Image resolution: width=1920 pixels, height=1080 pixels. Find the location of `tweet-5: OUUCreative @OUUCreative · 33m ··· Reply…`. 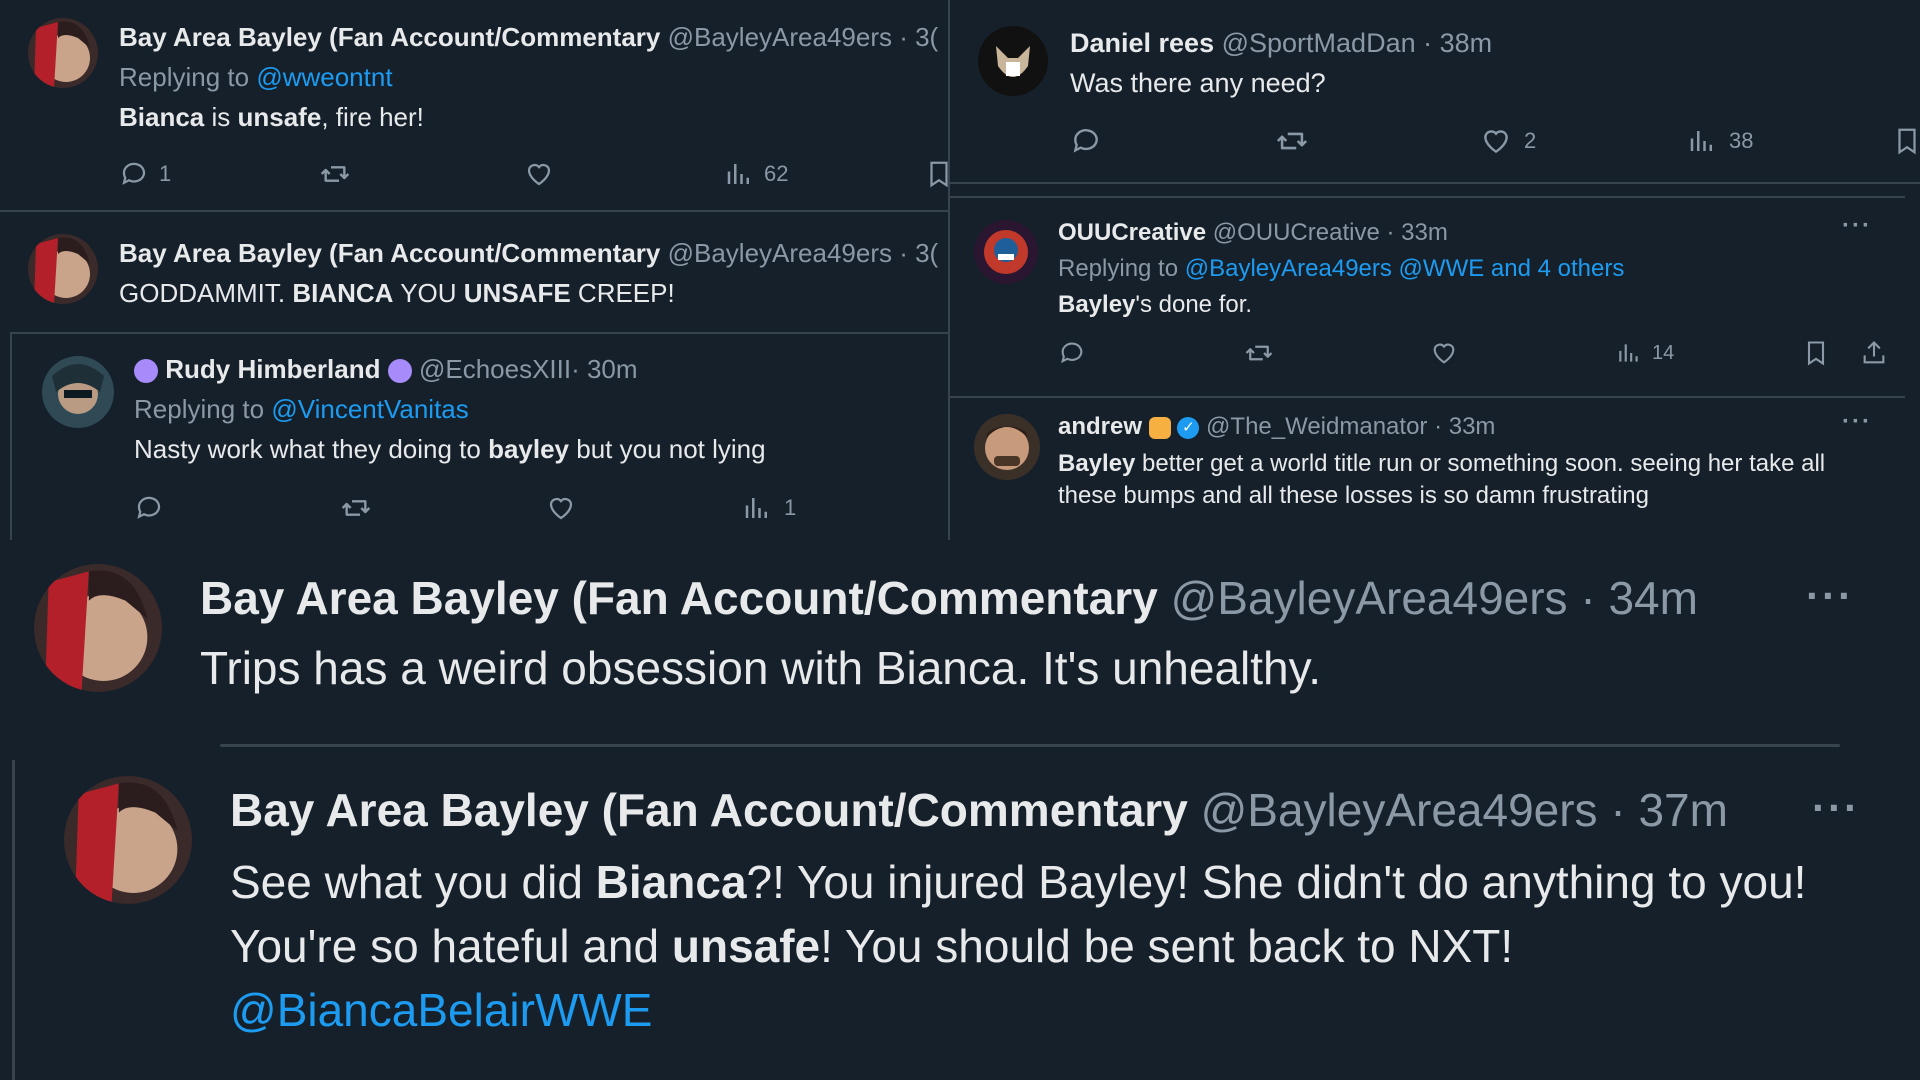

tweet-5: OUUCreative @OUUCreative · 33m ··· Reply… is located at coordinates (1427, 297).